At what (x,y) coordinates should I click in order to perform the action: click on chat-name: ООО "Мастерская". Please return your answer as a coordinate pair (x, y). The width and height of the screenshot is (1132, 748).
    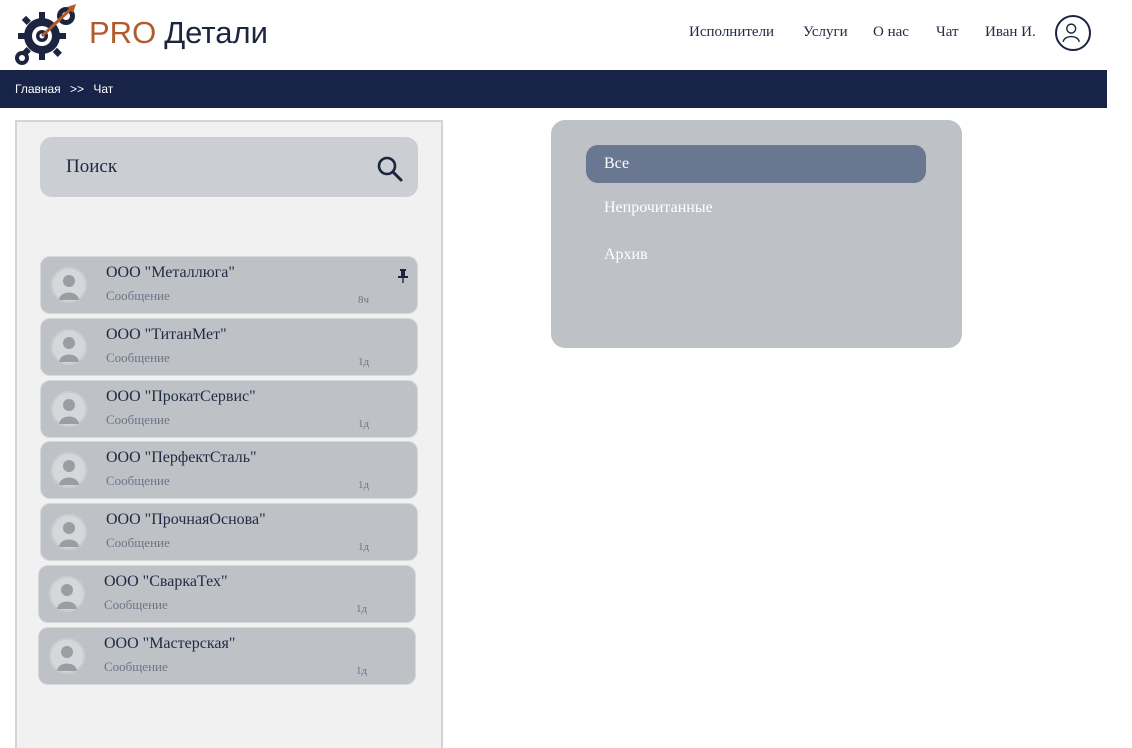
    Looking at the image, I should click on (170, 643).